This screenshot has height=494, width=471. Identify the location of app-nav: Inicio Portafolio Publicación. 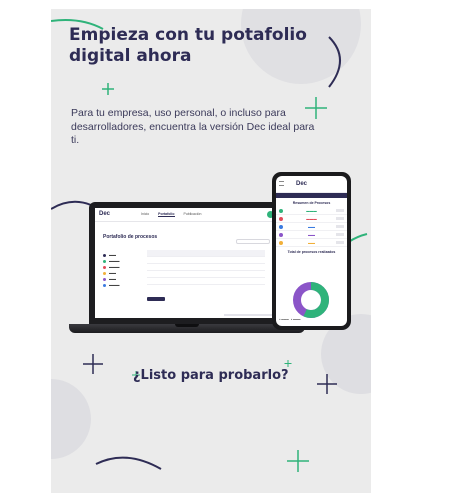
(175, 214).